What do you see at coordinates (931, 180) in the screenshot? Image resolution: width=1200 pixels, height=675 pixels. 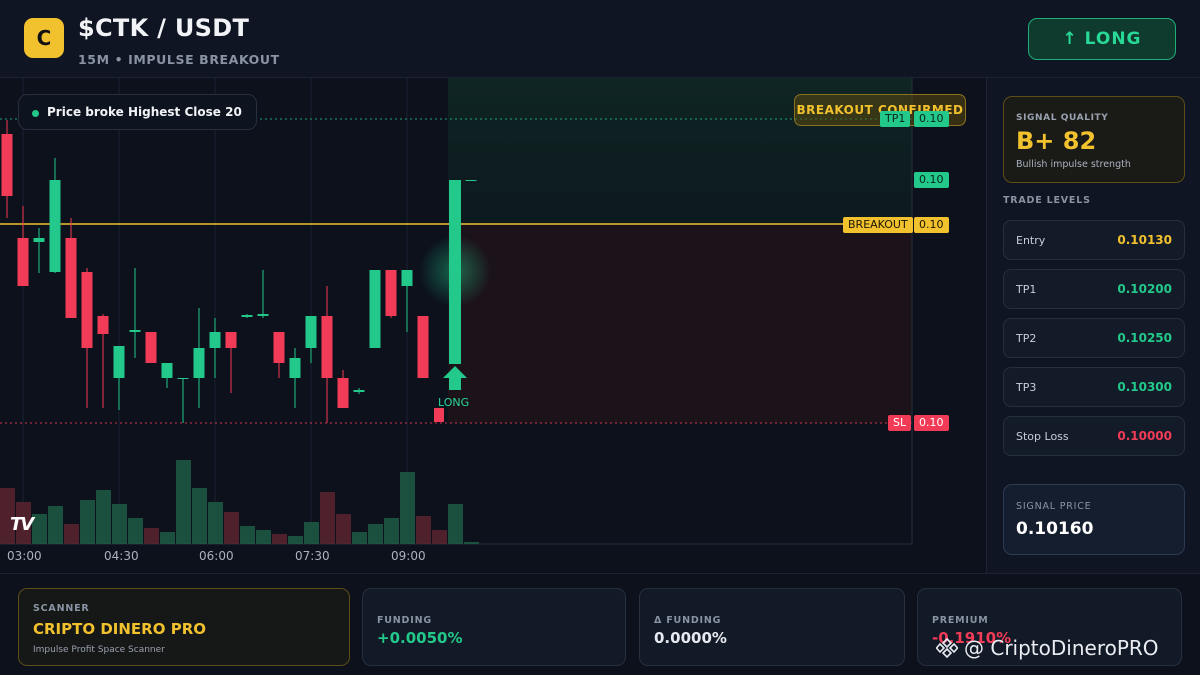 I see `current-price-tag: 0.10` at bounding box center [931, 180].